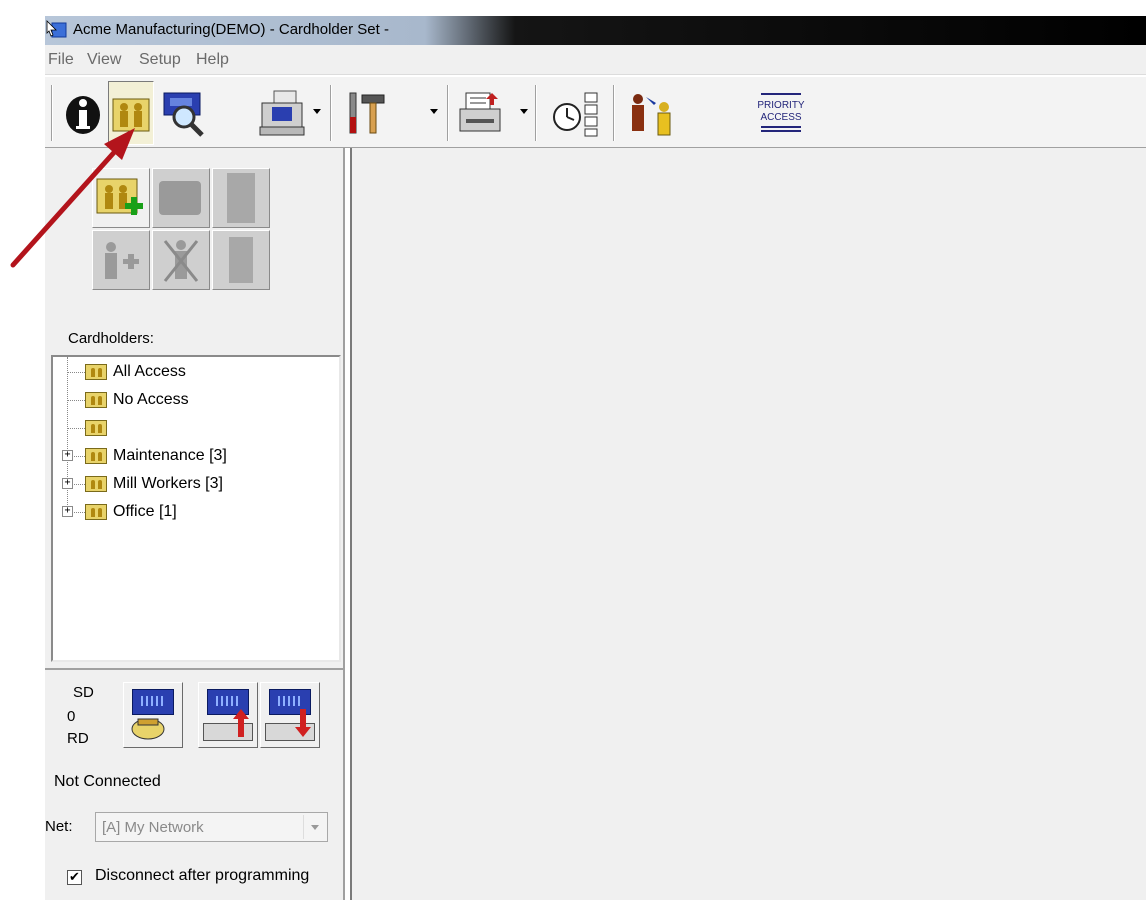 Image resolution: width=1146 pixels, height=900 pixels. I want to click on tree-item-office: Office [1], so click(131, 512).